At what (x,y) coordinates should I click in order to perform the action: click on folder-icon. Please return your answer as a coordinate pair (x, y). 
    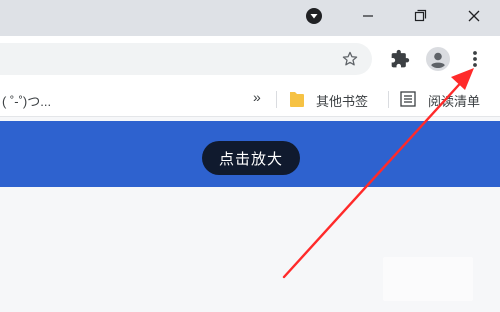
    Looking at the image, I should click on (297, 99).